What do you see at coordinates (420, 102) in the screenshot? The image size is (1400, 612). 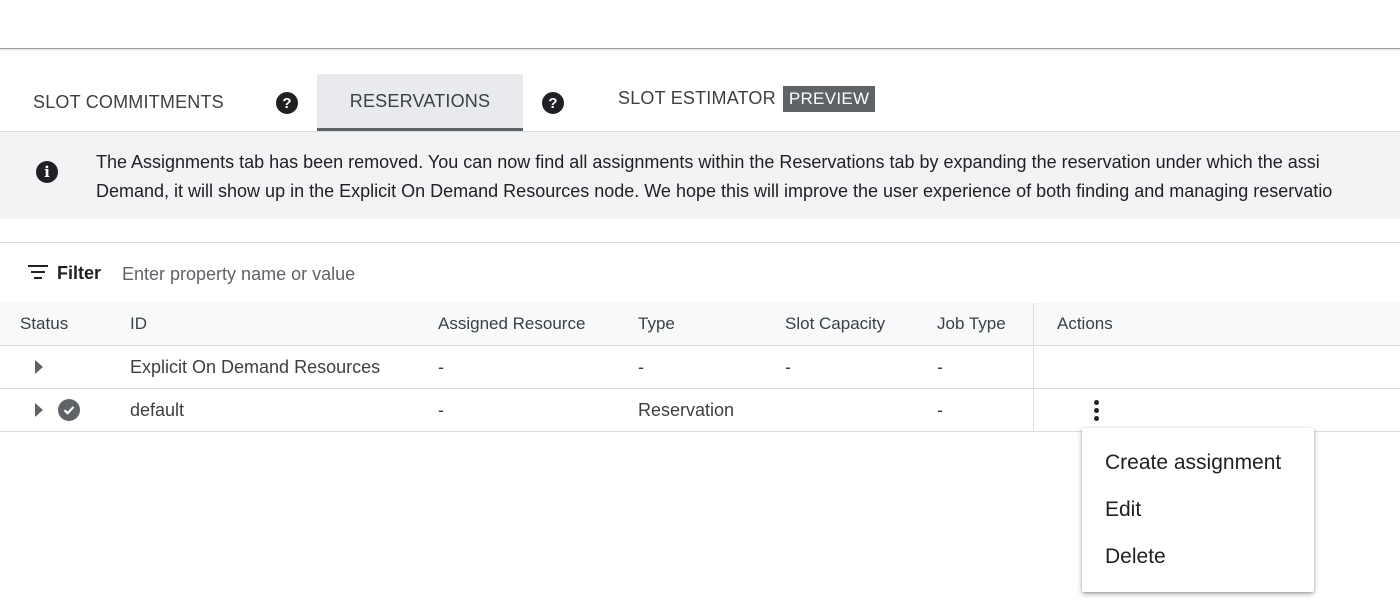 I see `tab-reservations: RESERVATIONS` at bounding box center [420, 102].